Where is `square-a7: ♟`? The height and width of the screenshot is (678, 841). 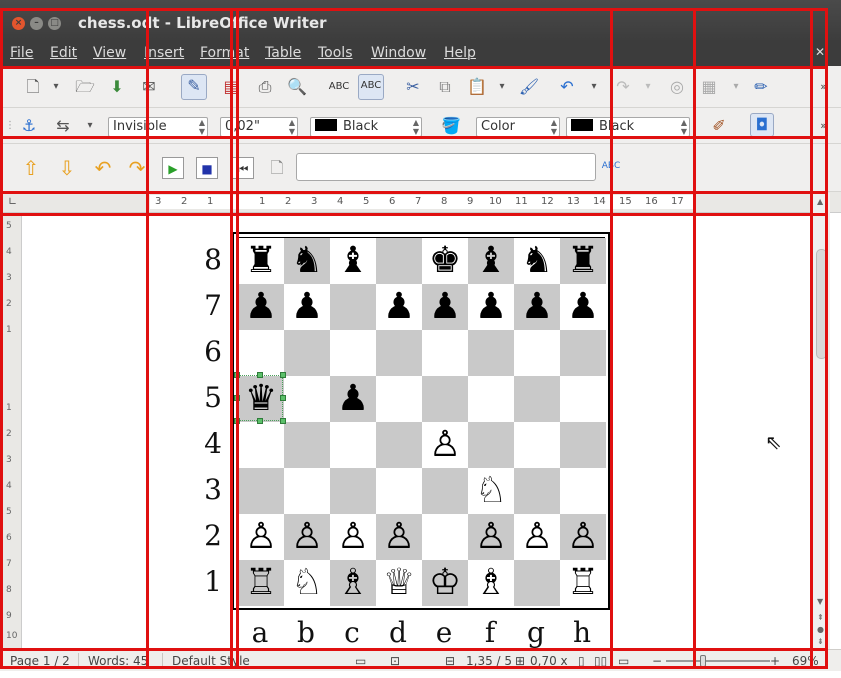
square-a7: ♟ is located at coordinates (261, 307).